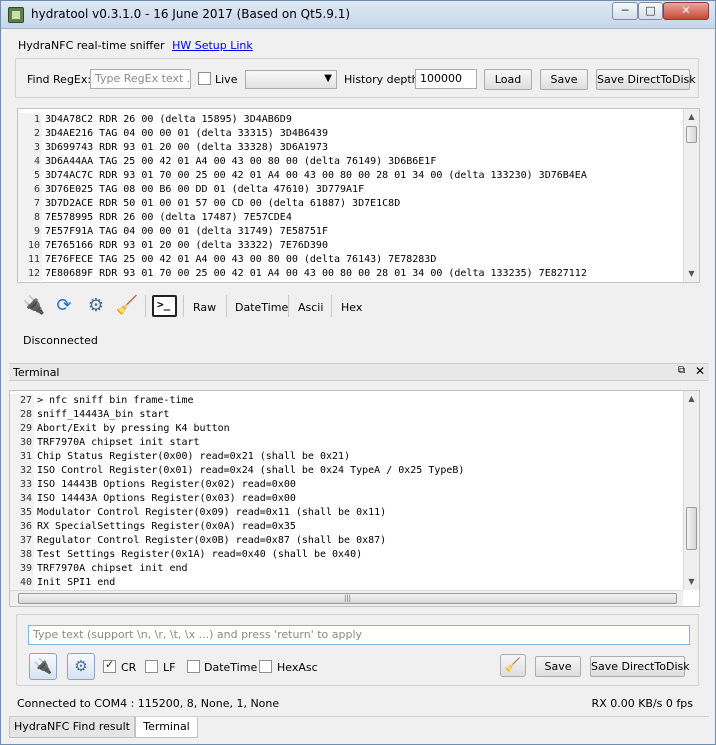 The width and height of the screenshot is (716, 745). I want to click on tab-terminal: Terminal, so click(166, 727).